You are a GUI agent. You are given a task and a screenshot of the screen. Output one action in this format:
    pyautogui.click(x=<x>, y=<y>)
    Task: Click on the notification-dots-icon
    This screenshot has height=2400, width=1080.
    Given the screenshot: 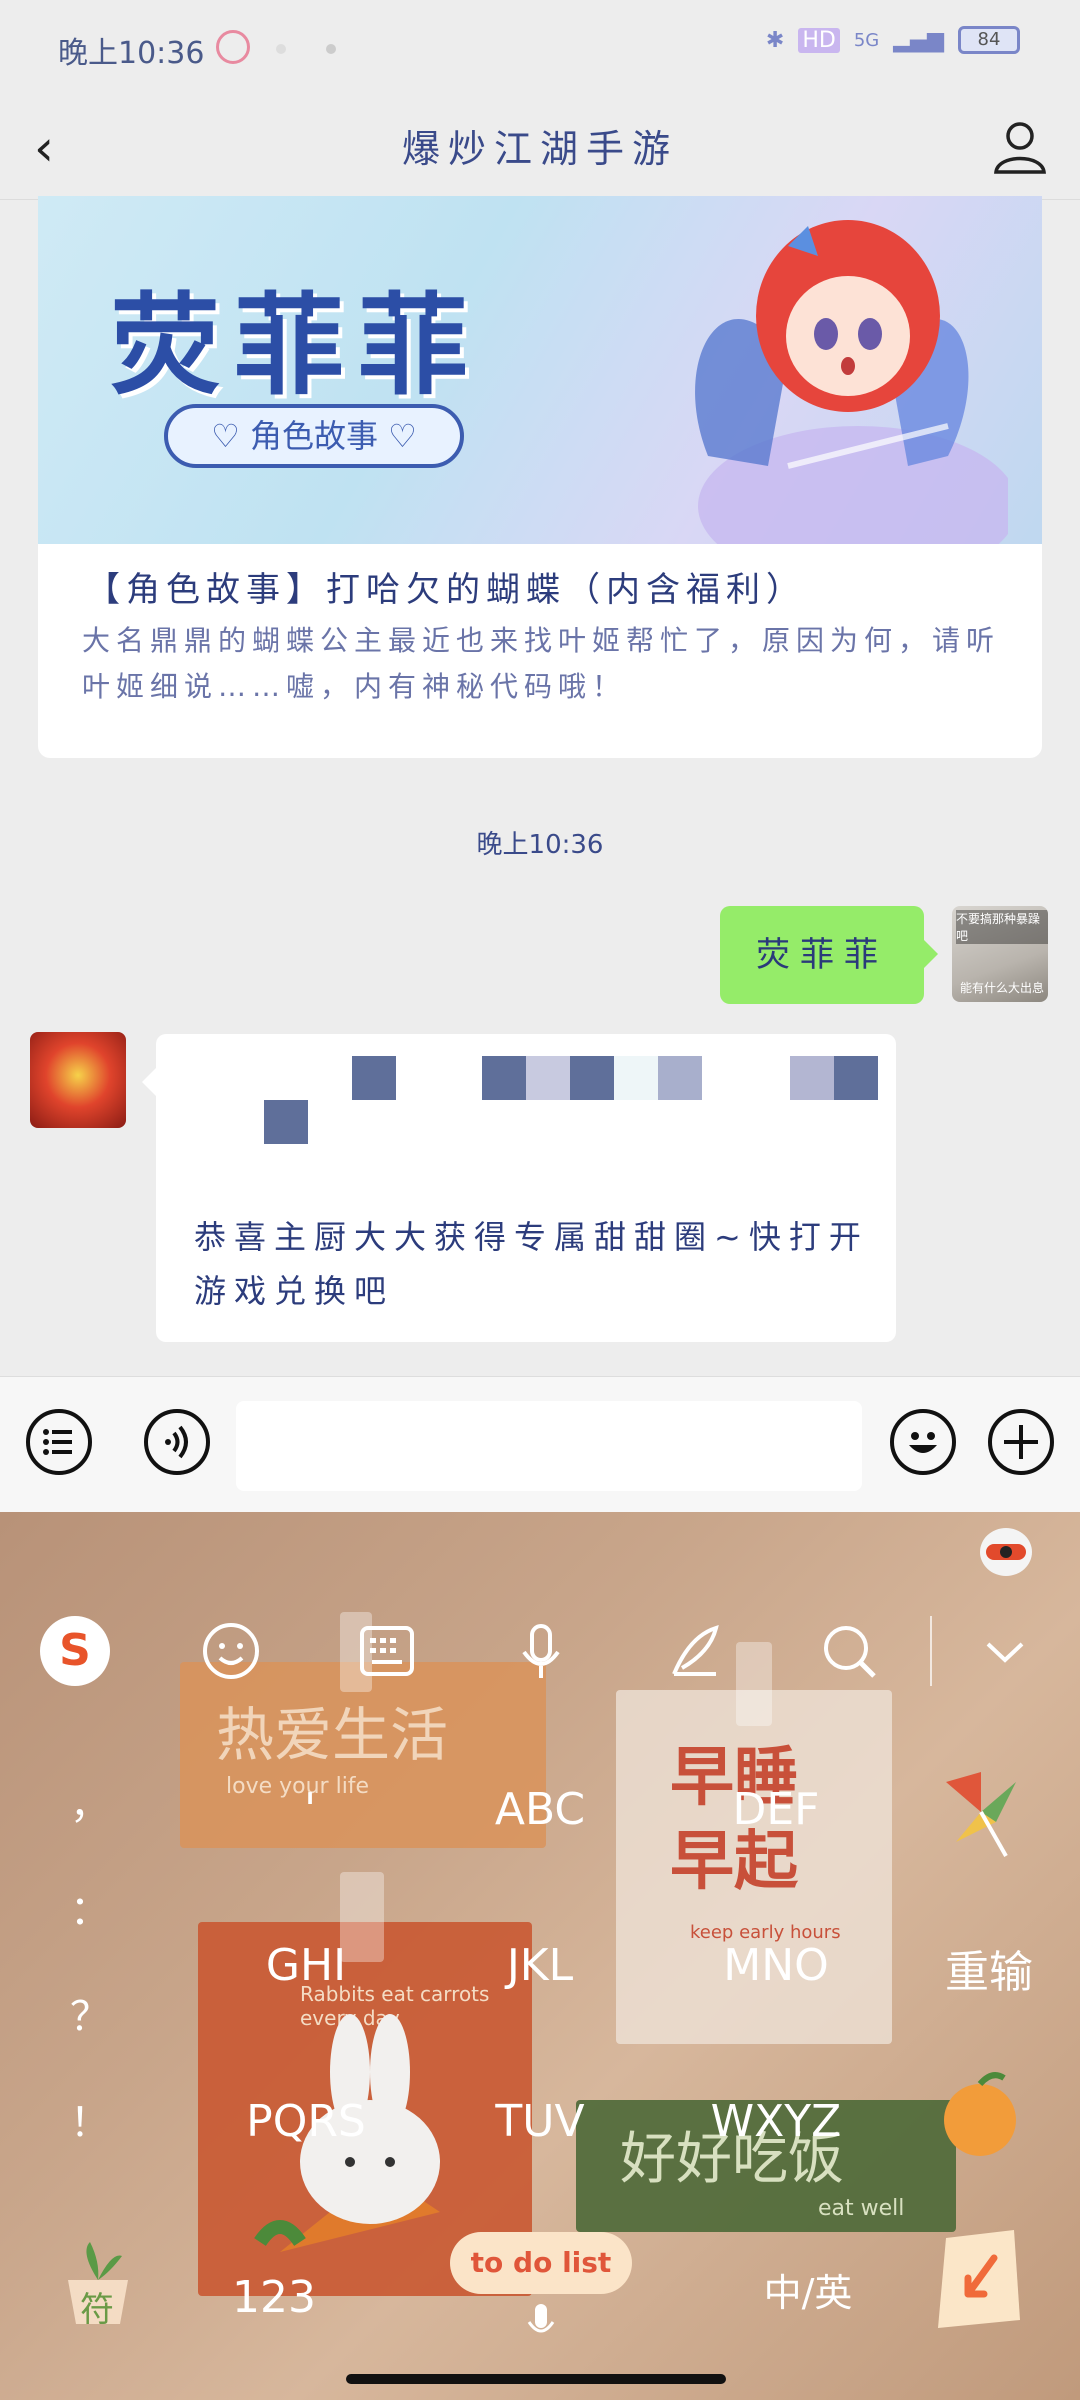 What is the action you would take?
    pyautogui.click(x=281, y=49)
    